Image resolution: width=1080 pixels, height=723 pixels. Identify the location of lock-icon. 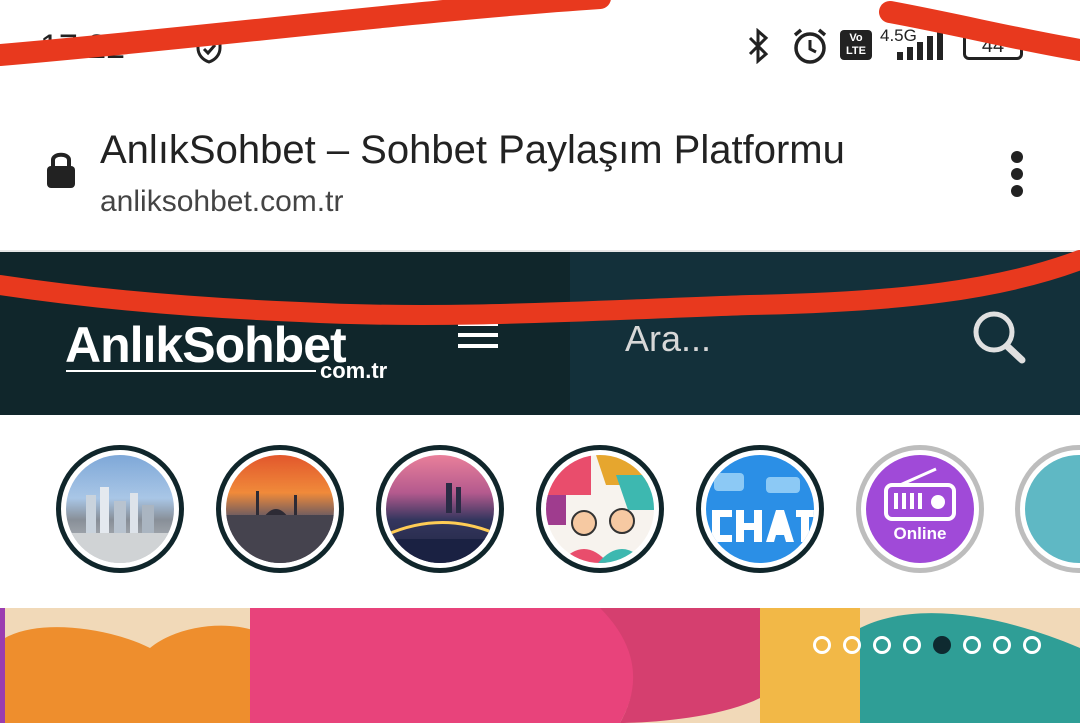
(61, 170).